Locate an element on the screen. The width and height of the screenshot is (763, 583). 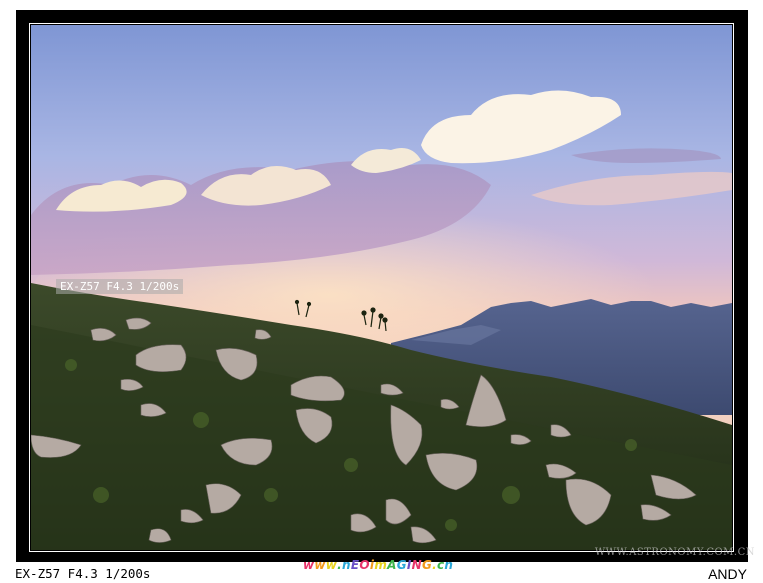
logo-letter: O is located at coordinates (364, 565).